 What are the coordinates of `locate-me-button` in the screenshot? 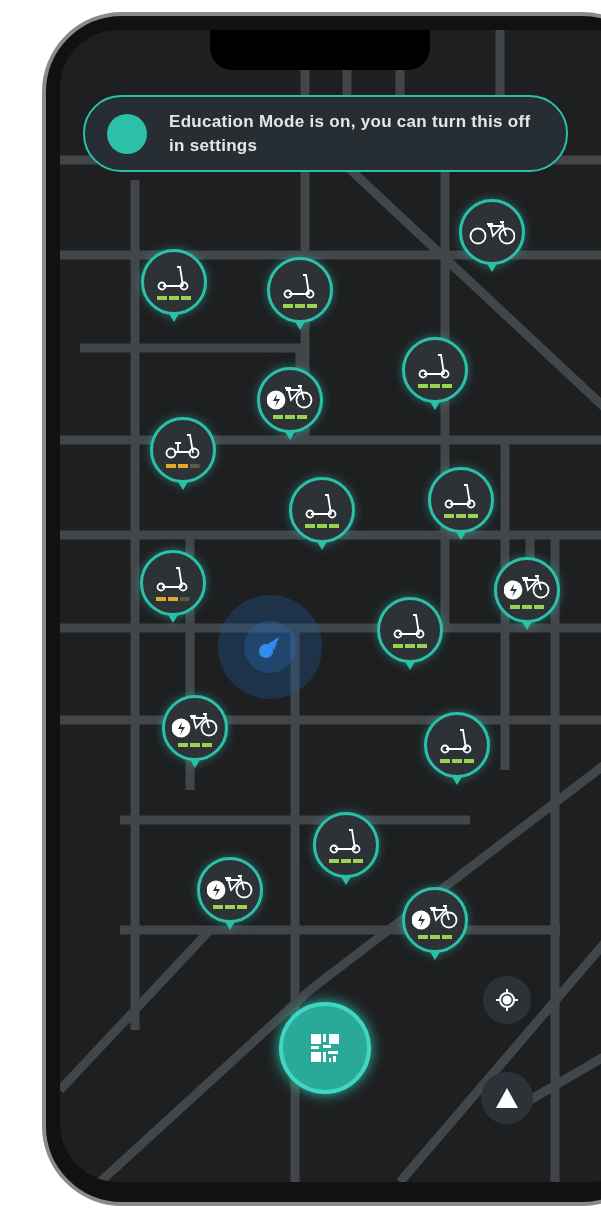 It's located at (507, 1000).